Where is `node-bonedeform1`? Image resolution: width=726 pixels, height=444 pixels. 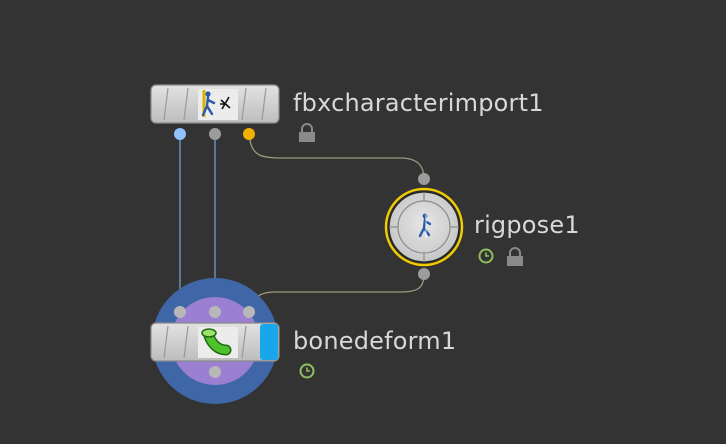
node-bonedeform1 is located at coordinates (232, 341).